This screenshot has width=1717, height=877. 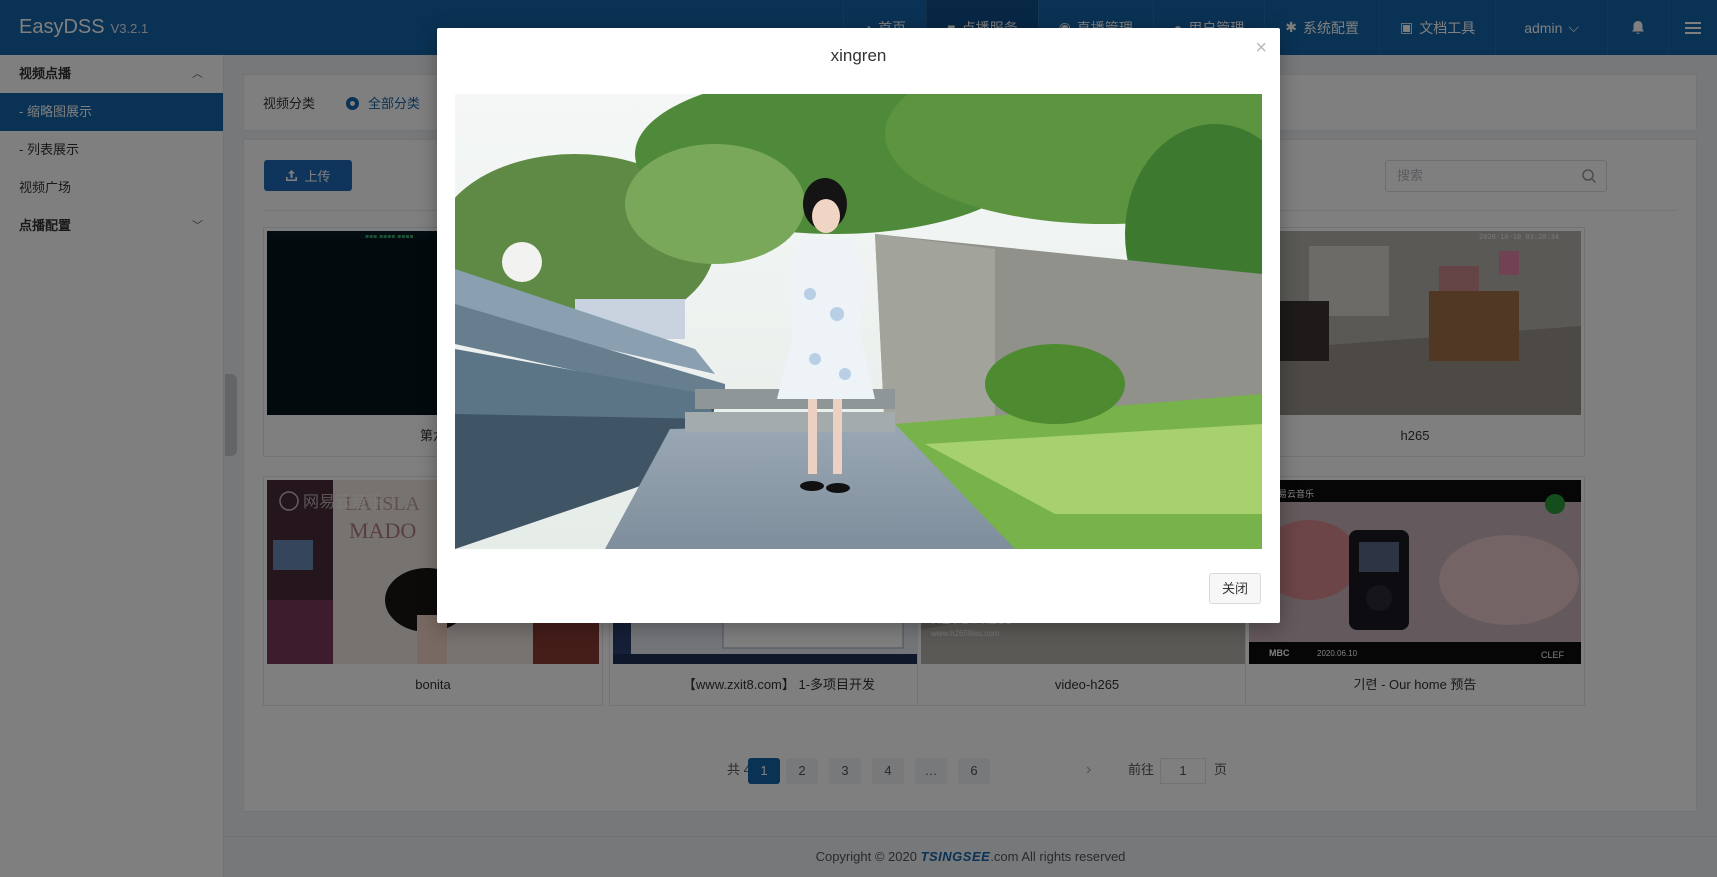 What do you see at coordinates (1261, 48) in the screenshot?
I see `close-icon: ×` at bounding box center [1261, 48].